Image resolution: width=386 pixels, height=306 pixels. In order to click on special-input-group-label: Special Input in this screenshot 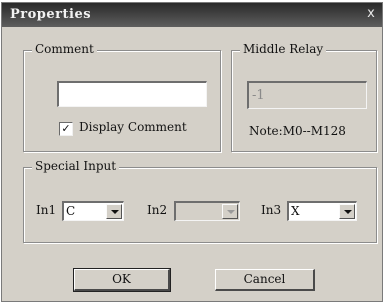, I will do `click(76, 166)`.